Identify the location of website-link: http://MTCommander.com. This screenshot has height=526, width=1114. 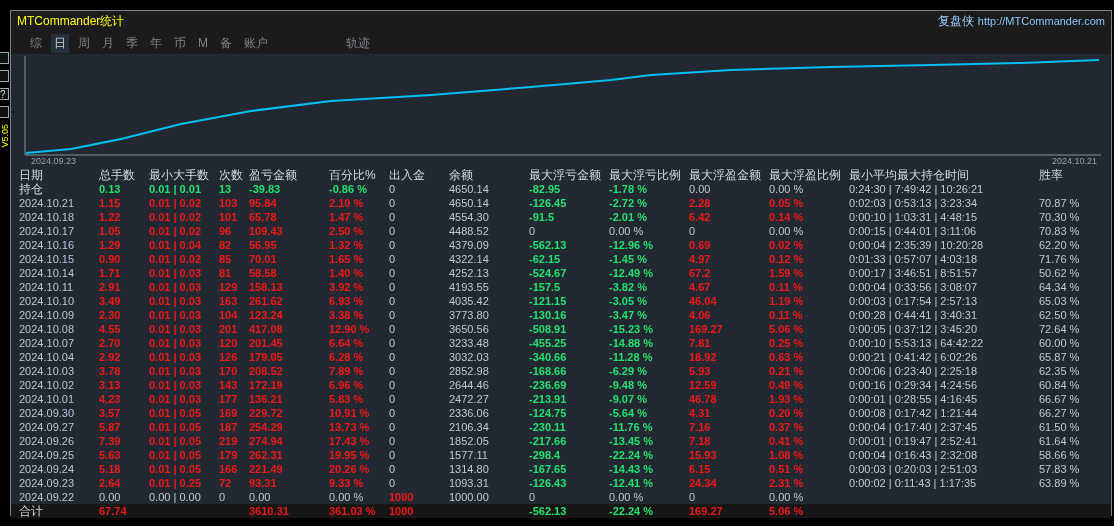
(1041, 21).